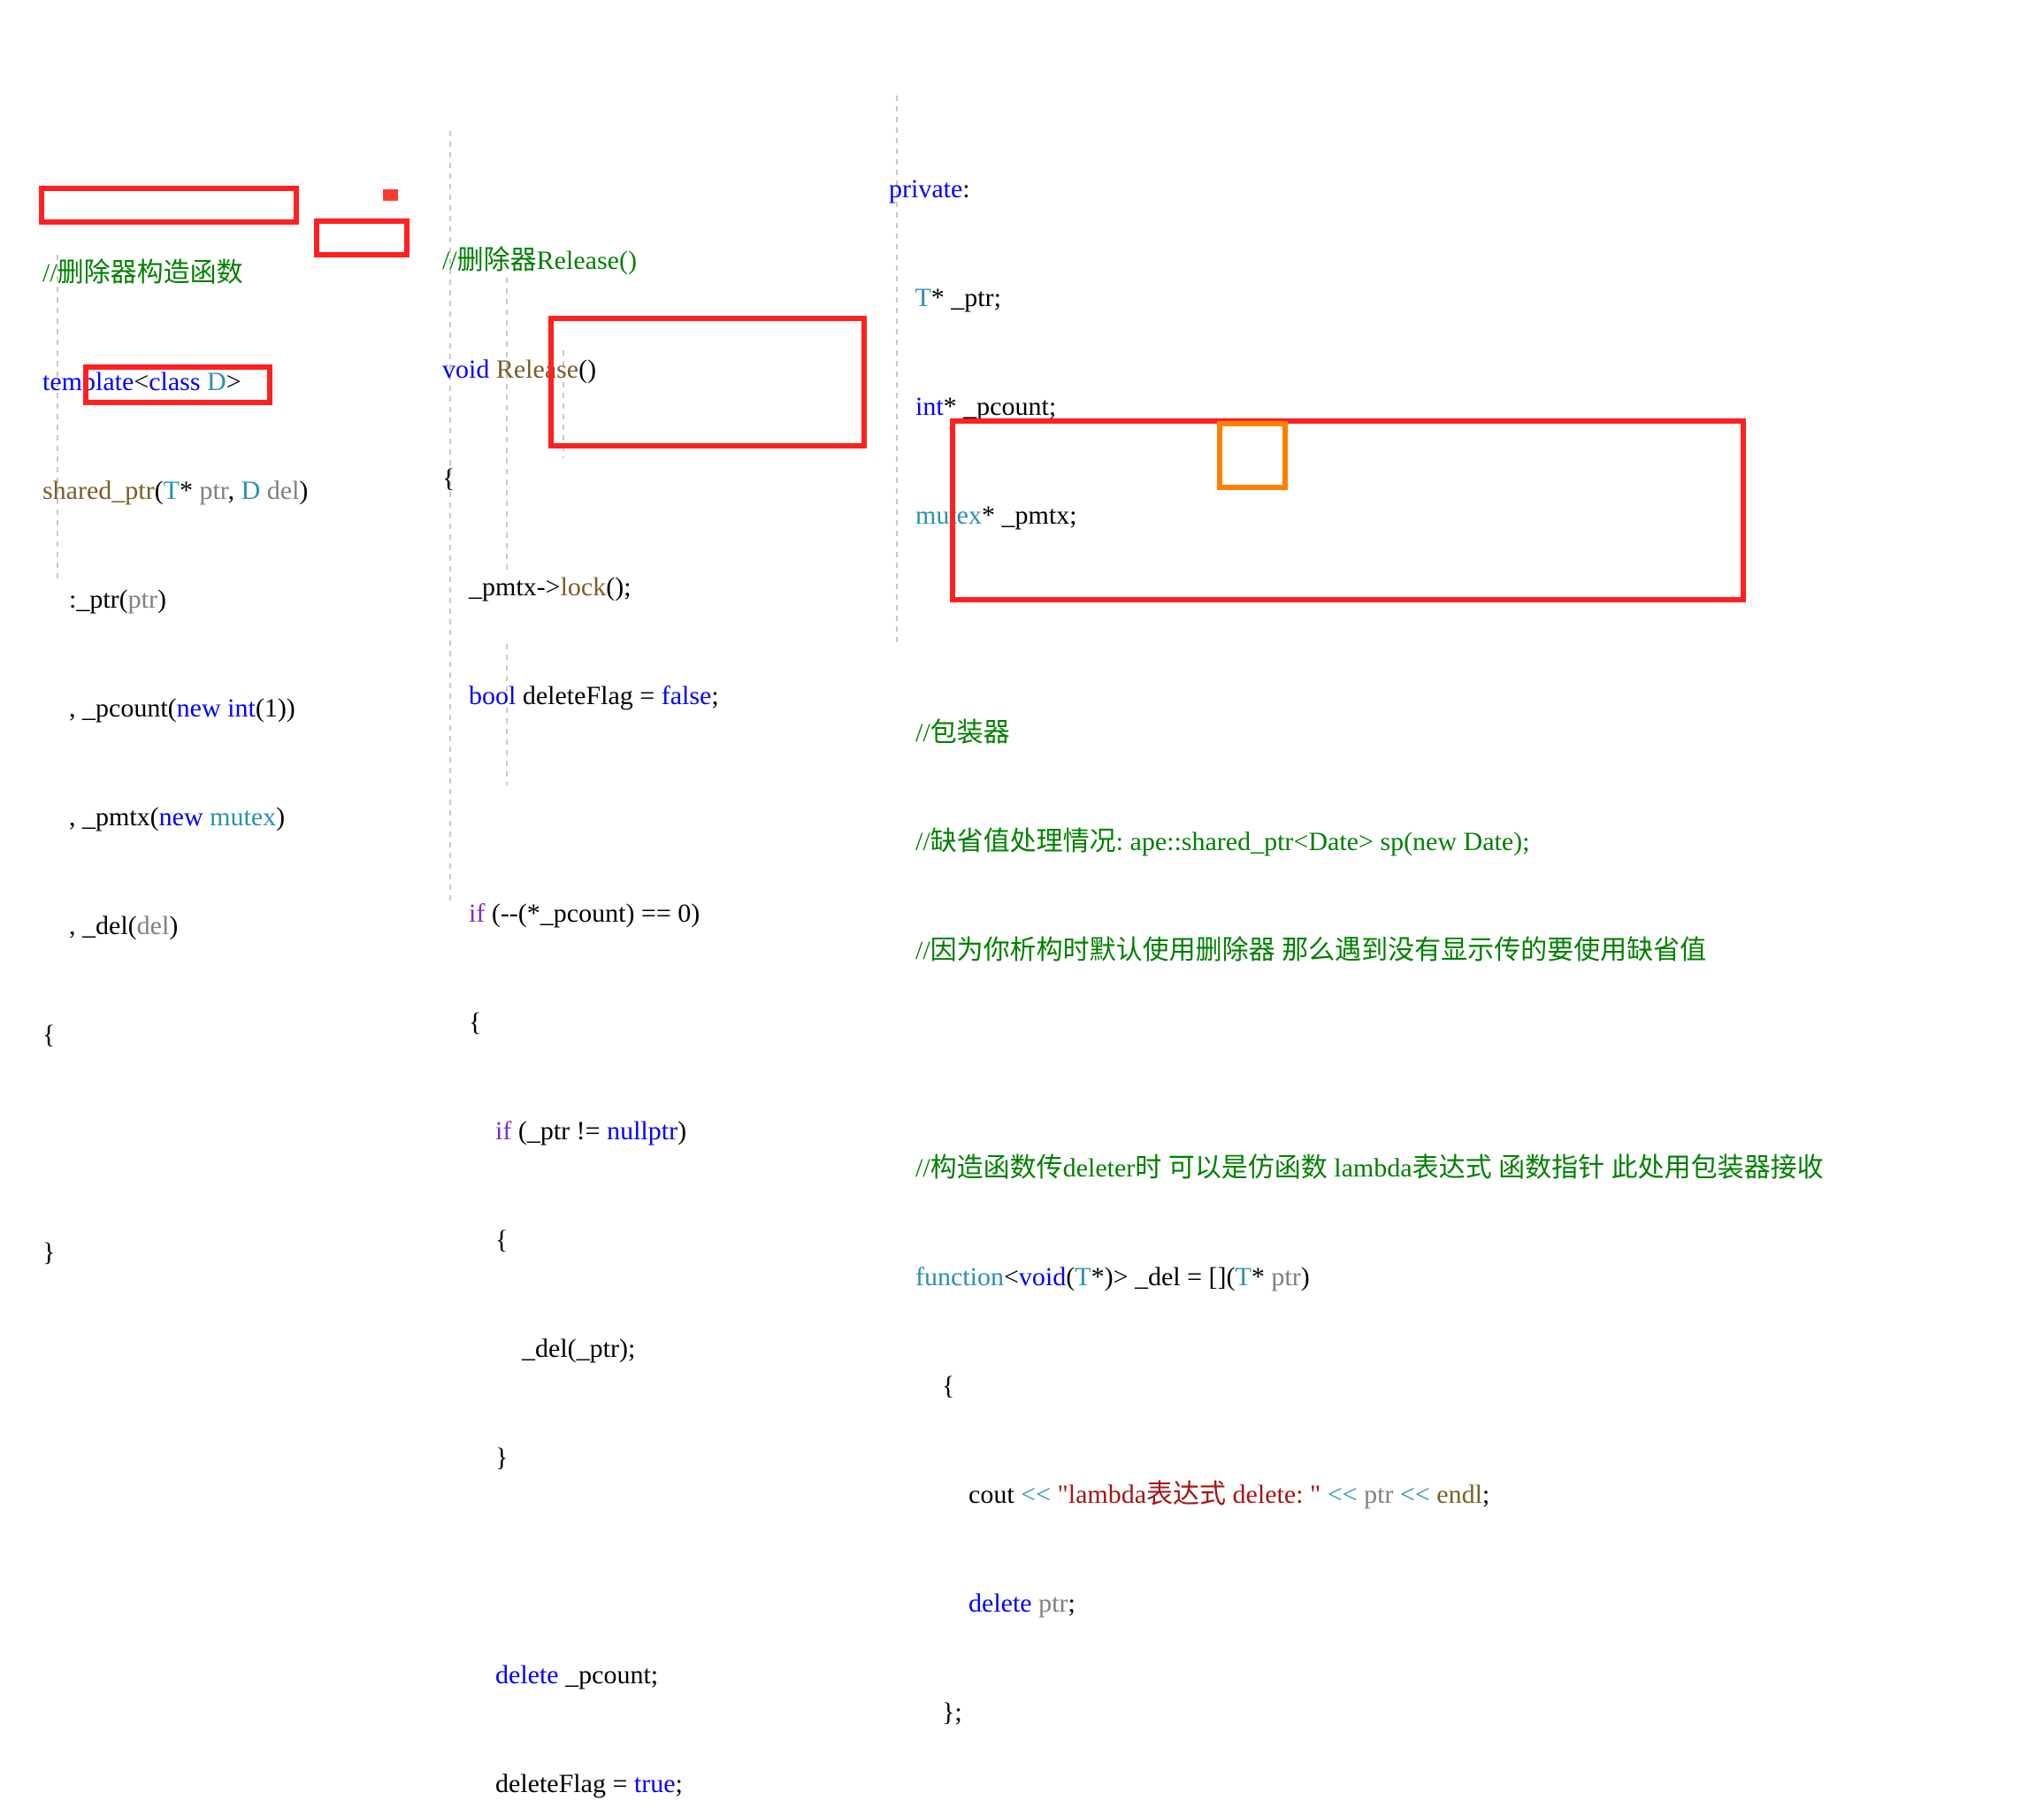 This screenshot has height=1808, width=2044. I want to click on code-line: template<class D>, so click(175, 382).